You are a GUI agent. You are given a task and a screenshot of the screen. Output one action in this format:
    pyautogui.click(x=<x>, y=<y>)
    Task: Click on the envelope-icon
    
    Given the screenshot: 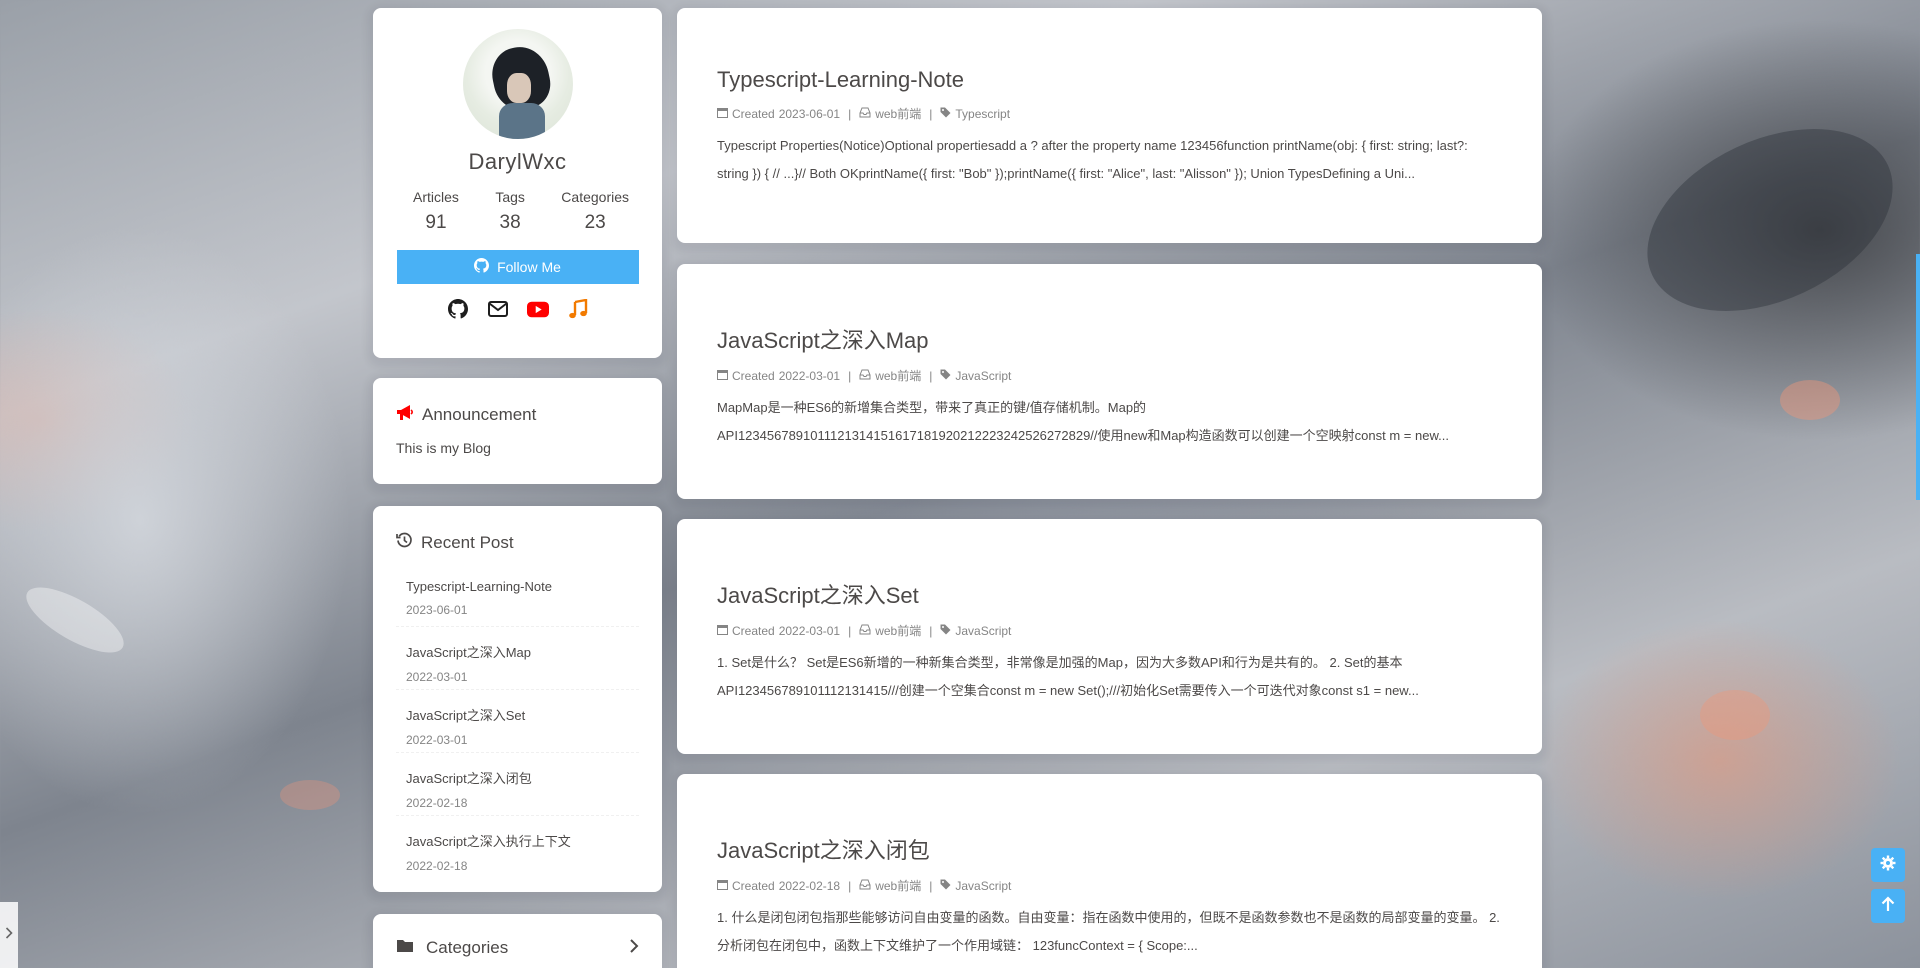 What is the action you would take?
    pyautogui.click(x=498, y=309)
    